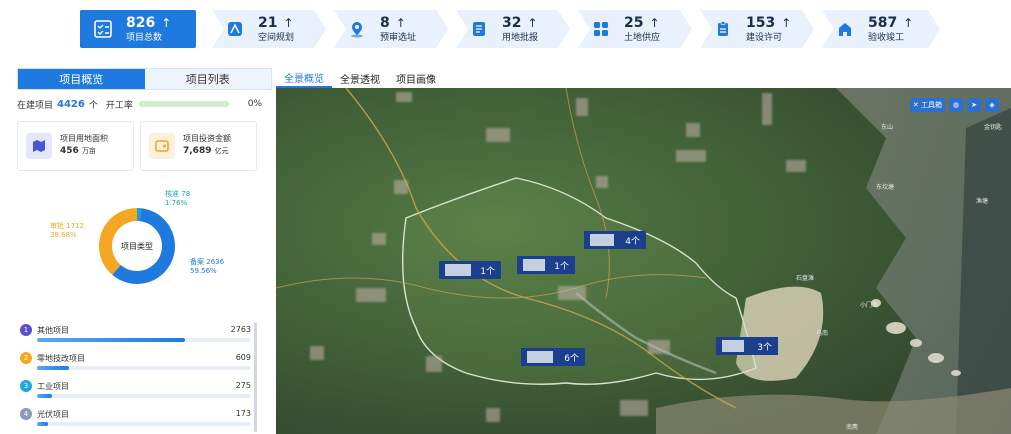 This screenshot has height=434, width=1011. What do you see at coordinates (276, 37) in the screenshot?
I see `stat-label: 空间规划` at bounding box center [276, 37].